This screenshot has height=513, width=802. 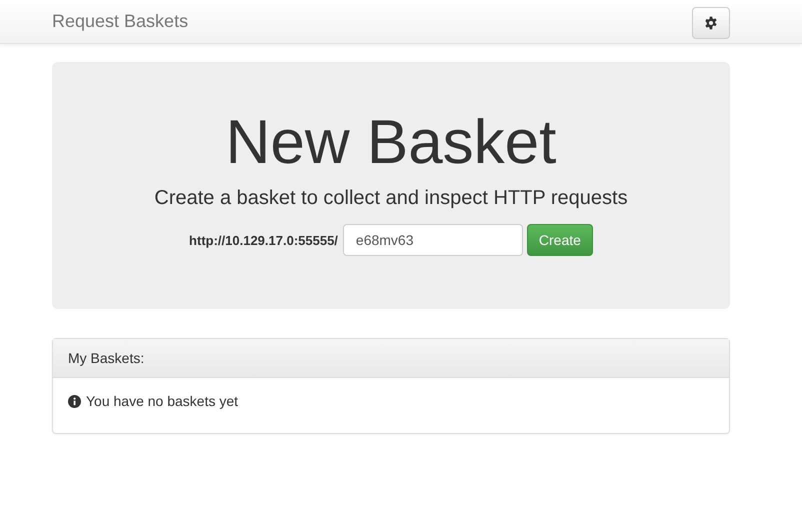 What do you see at coordinates (391, 358) in the screenshot?
I see `panel-heading: My Baskets:` at bounding box center [391, 358].